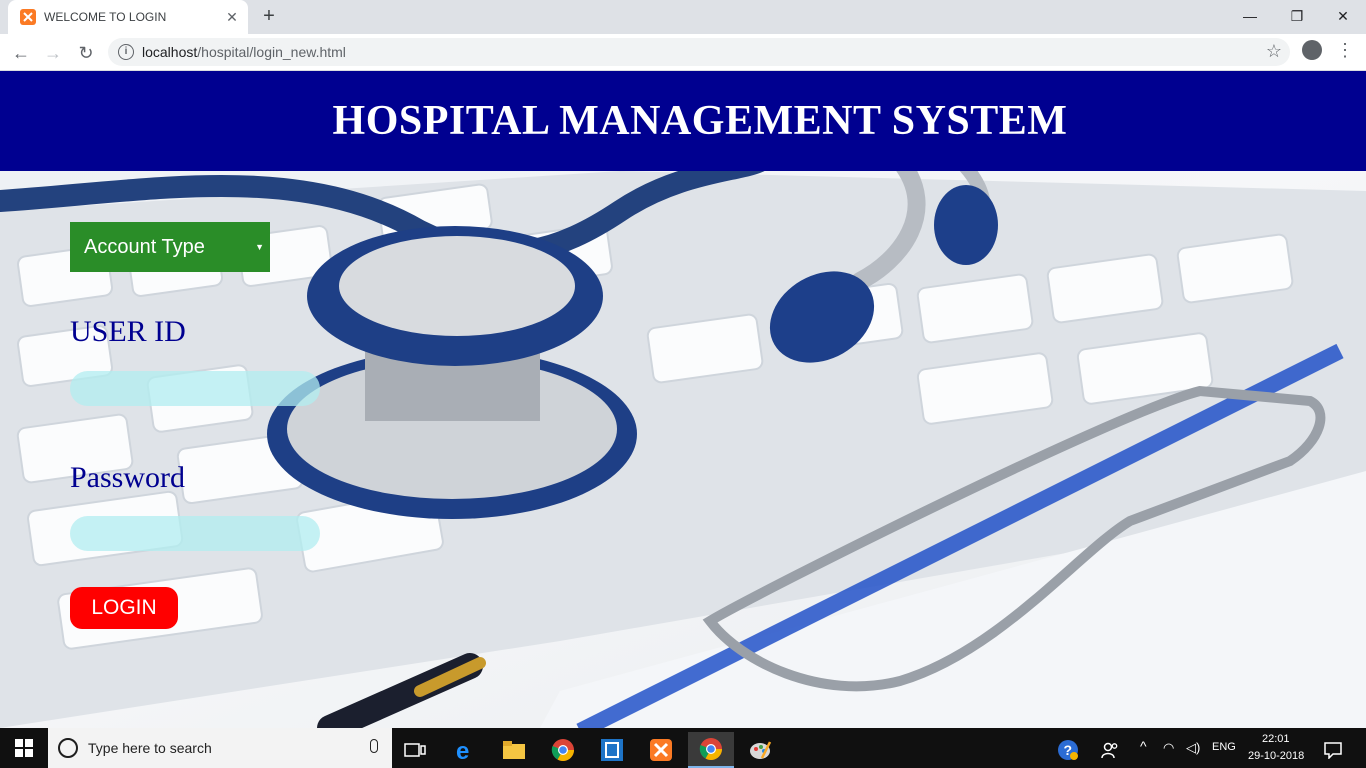 The image size is (1366, 768). I want to click on account-type-select: Account Type ▼, so click(170, 247).